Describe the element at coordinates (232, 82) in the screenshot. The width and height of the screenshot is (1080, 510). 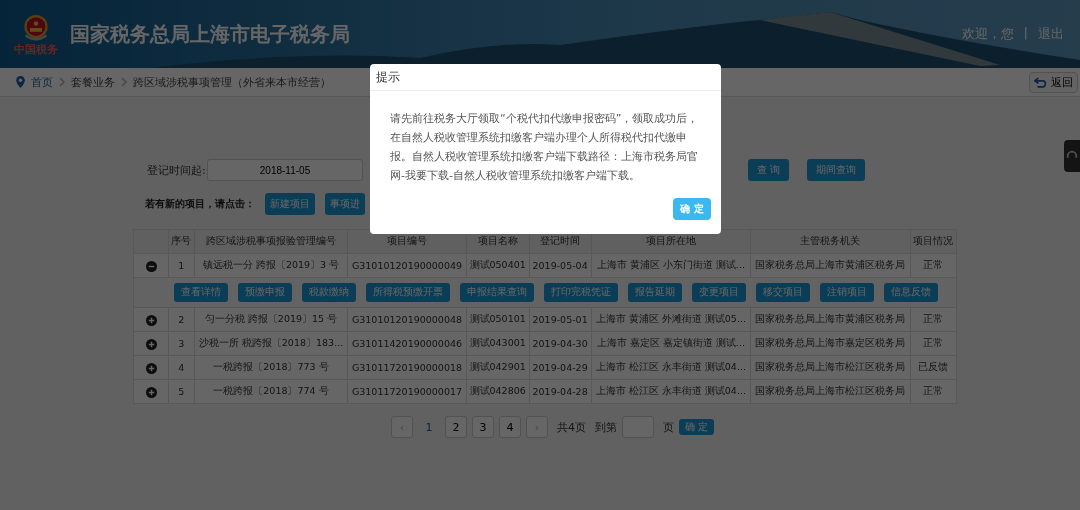
I see `breadcrumb-link: 跨区域涉税事项管理（外省来本市经营）` at that location.